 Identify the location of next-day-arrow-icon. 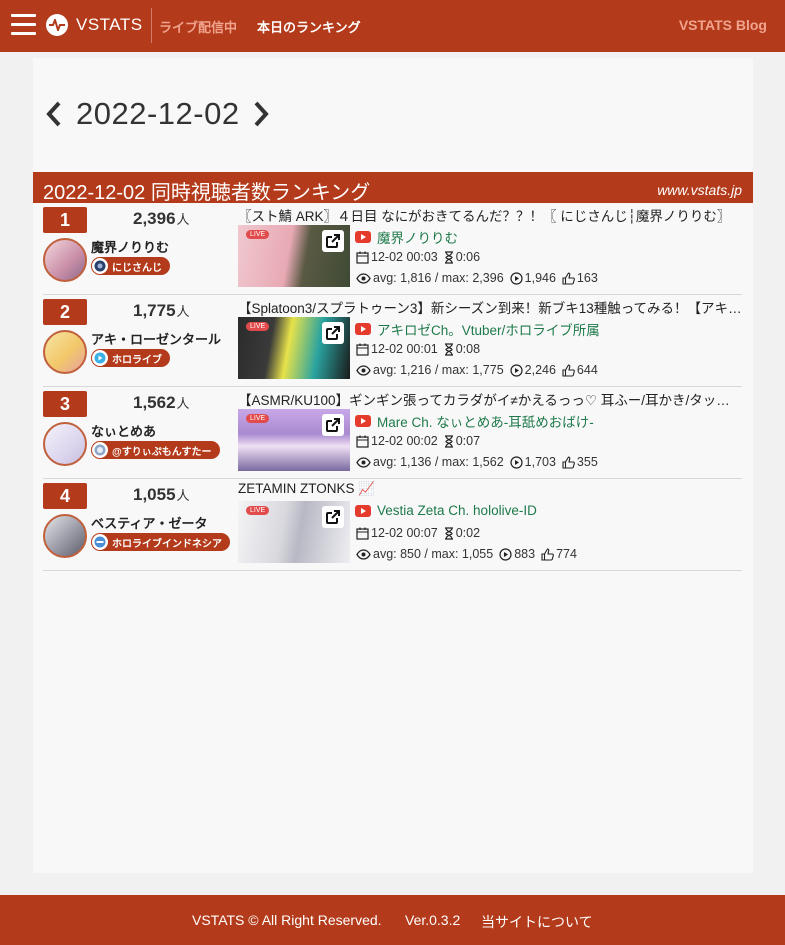
(261, 114).